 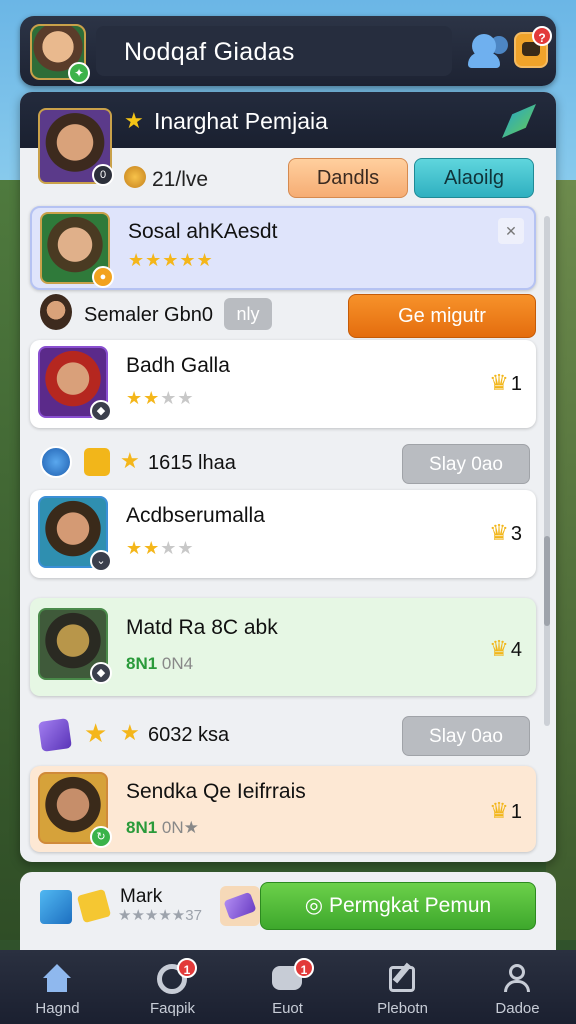 What do you see at coordinates (75, 810) in the screenshot?
I see `hero-portrait: ↻` at bounding box center [75, 810].